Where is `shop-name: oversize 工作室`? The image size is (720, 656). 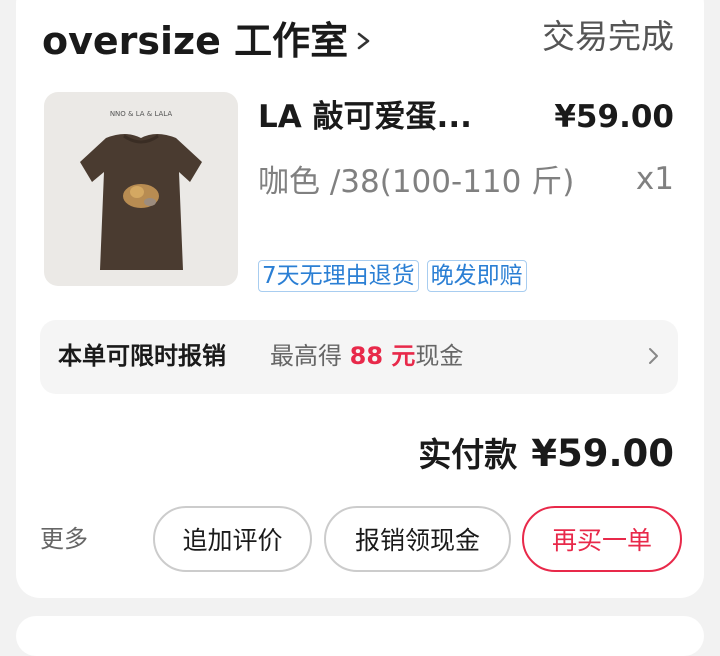
shop-name: oversize 工作室 is located at coordinates (195, 41).